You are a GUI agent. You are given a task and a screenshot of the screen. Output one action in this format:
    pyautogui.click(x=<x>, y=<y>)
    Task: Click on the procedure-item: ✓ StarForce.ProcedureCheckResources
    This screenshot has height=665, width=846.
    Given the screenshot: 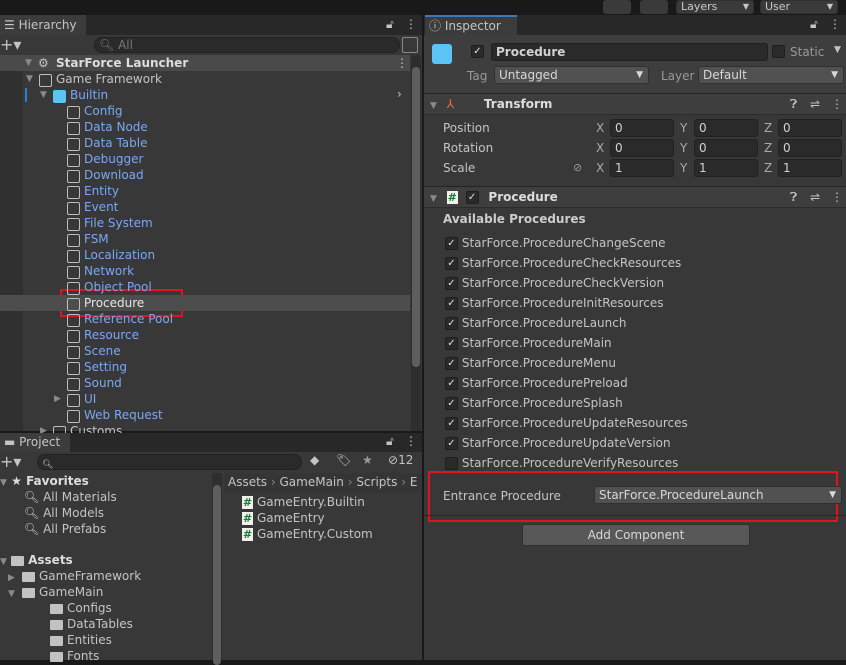 What is the action you would take?
    pyautogui.click(x=563, y=263)
    